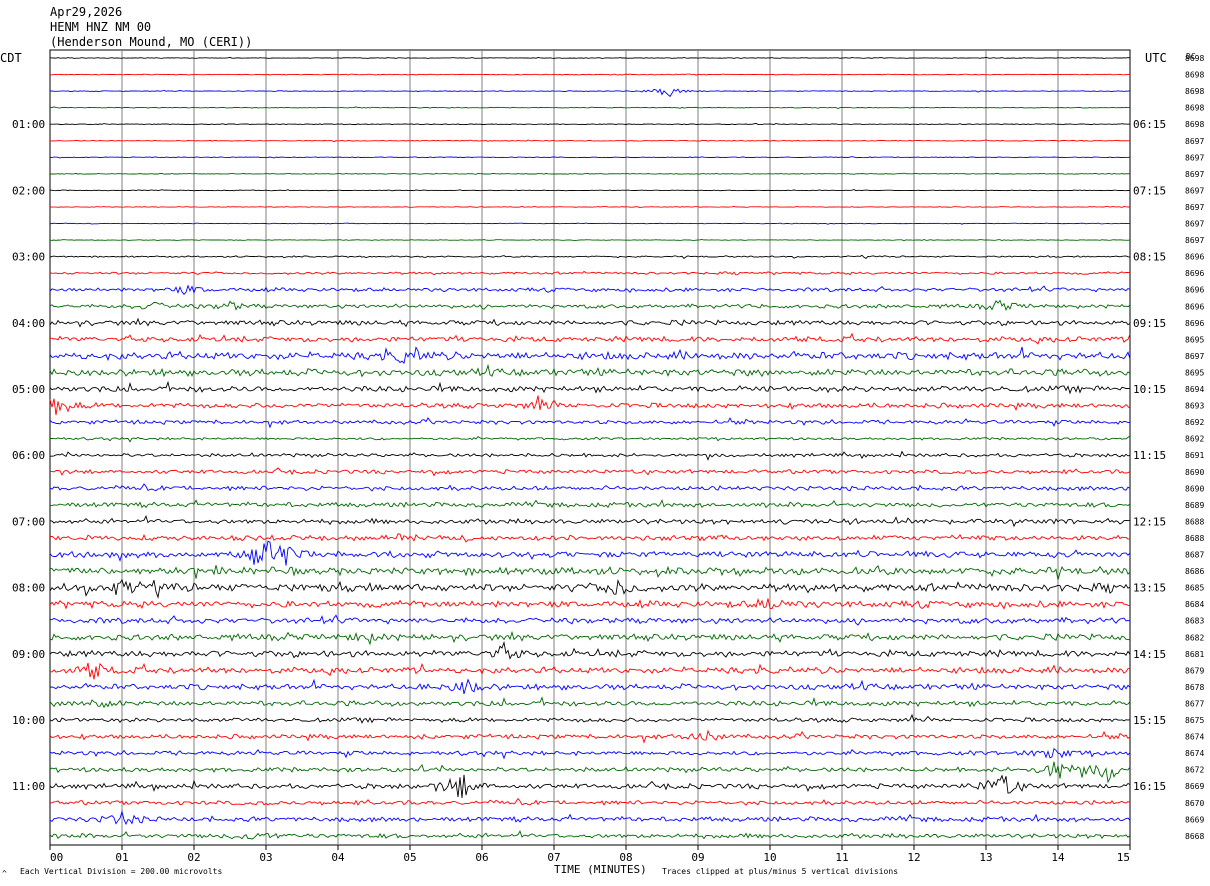 This screenshot has width=1210, height=886. I want to click on x-tick-label: 05, so click(409, 857).